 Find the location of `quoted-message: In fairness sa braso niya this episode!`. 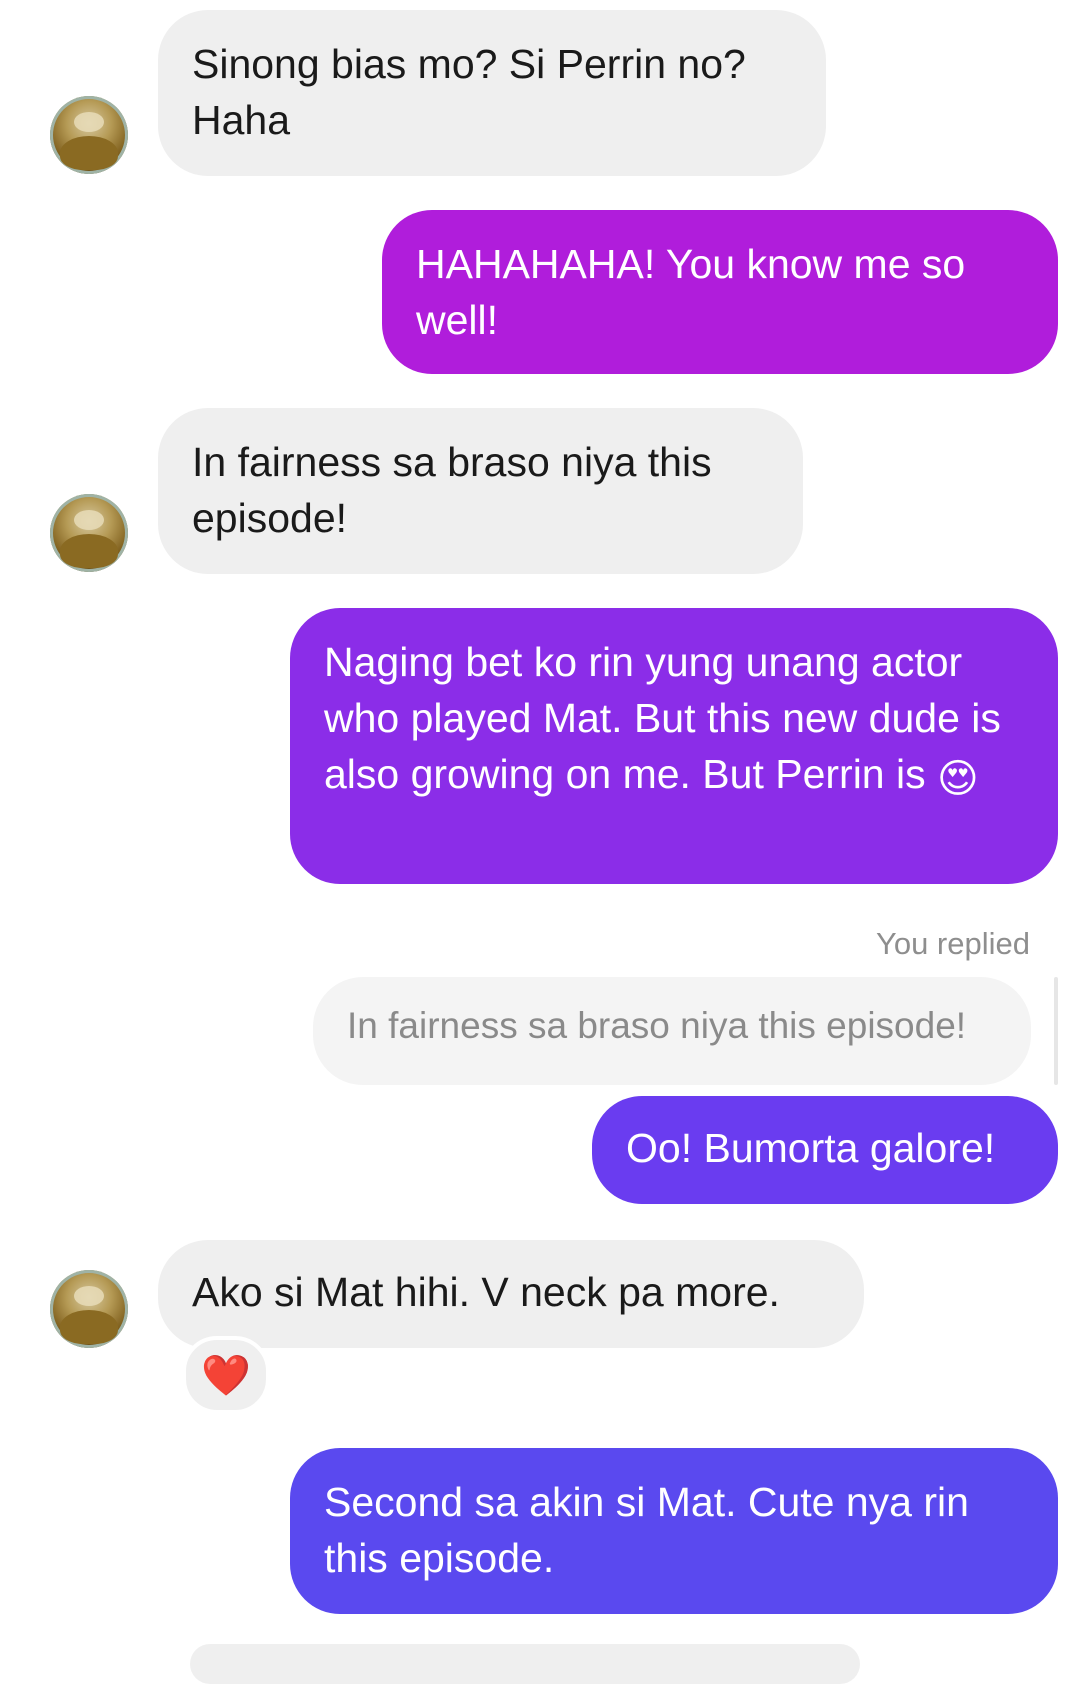

quoted-message: In fairness sa braso niya this episode! is located at coordinates (672, 1031).